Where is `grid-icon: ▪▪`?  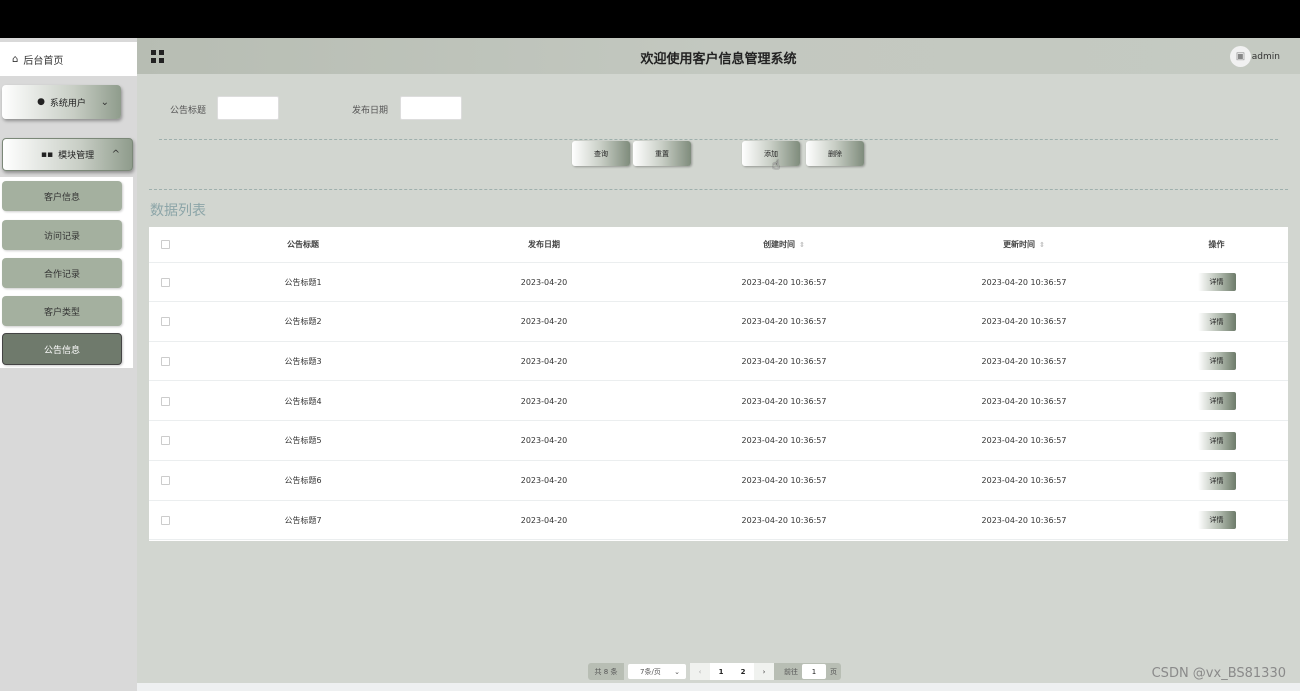 grid-icon: ▪▪ is located at coordinates (47, 154).